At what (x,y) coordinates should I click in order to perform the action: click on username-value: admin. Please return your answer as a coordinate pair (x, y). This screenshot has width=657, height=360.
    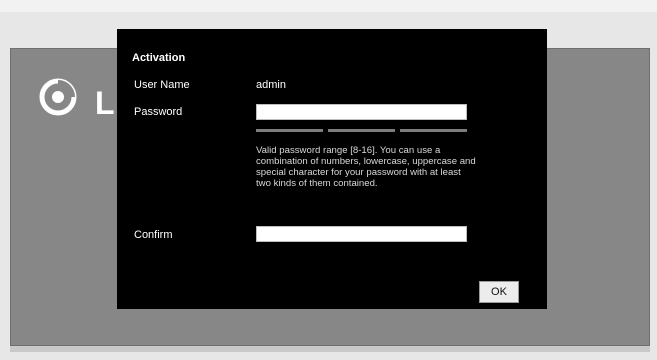
    Looking at the image, I should click on (271, 85).